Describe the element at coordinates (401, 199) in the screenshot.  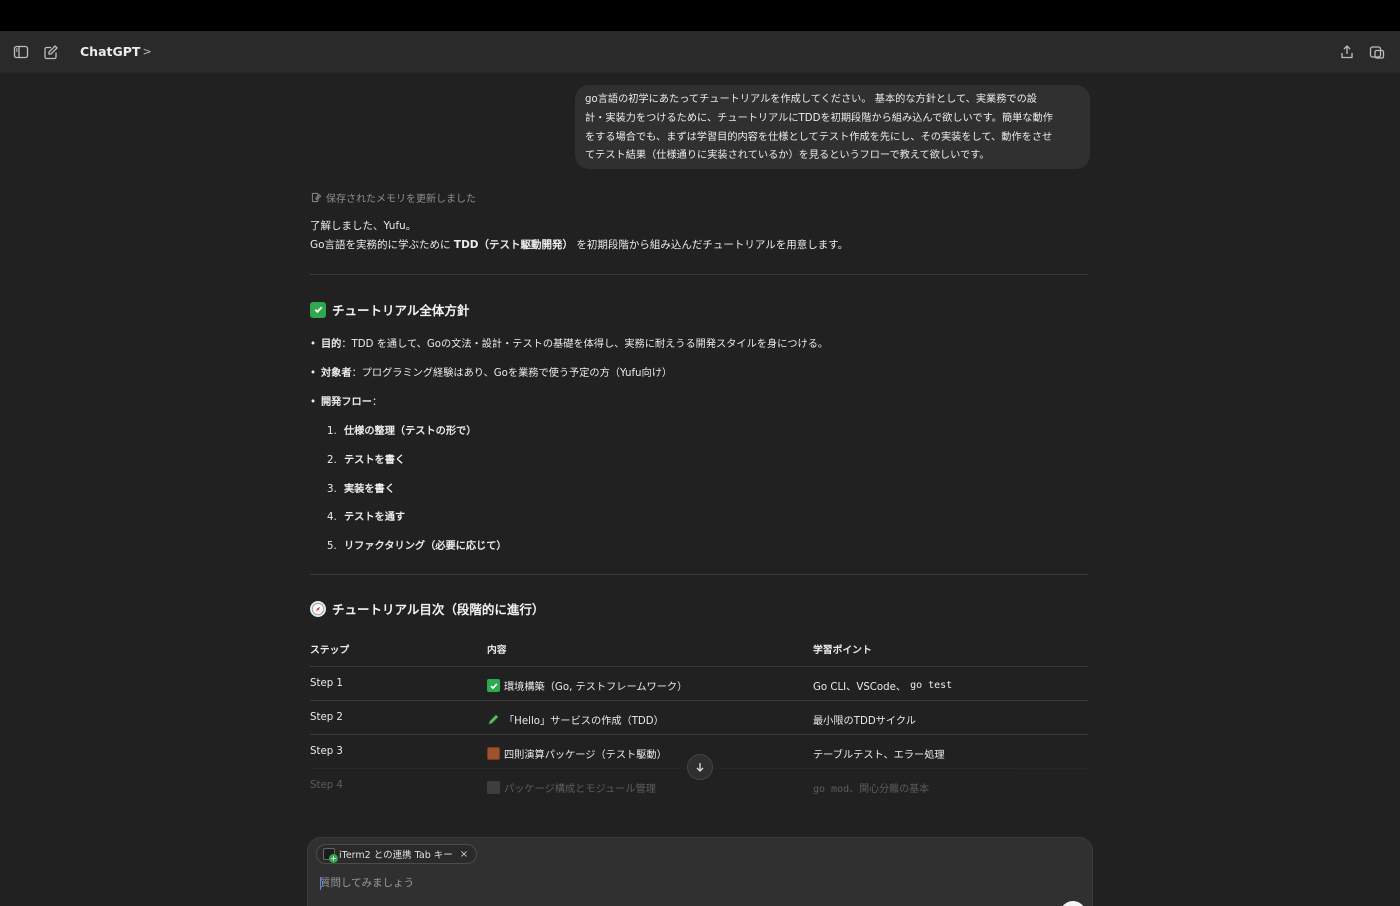
I see `memory-notice-text: 保存されたメモリを更新しました` at that location.